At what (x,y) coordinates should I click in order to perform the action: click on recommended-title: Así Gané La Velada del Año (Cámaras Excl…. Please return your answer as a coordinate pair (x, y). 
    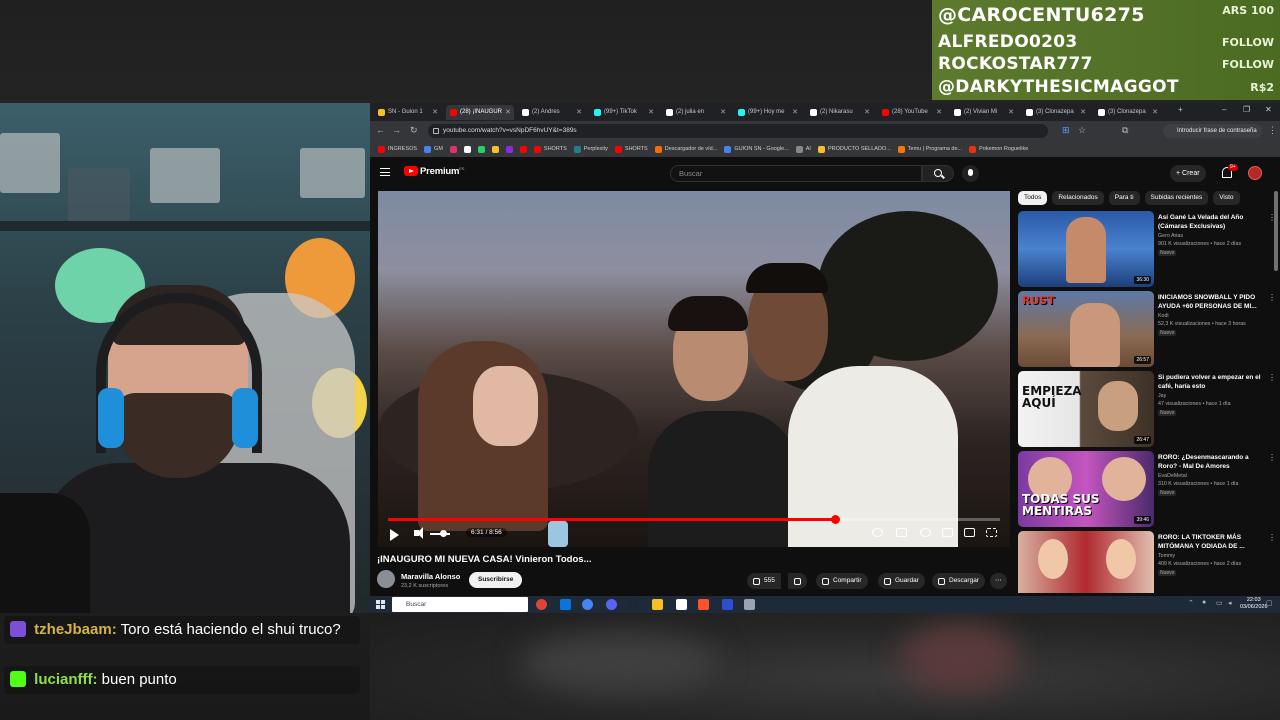
    Looking at the image, I should click on (1210, 222).